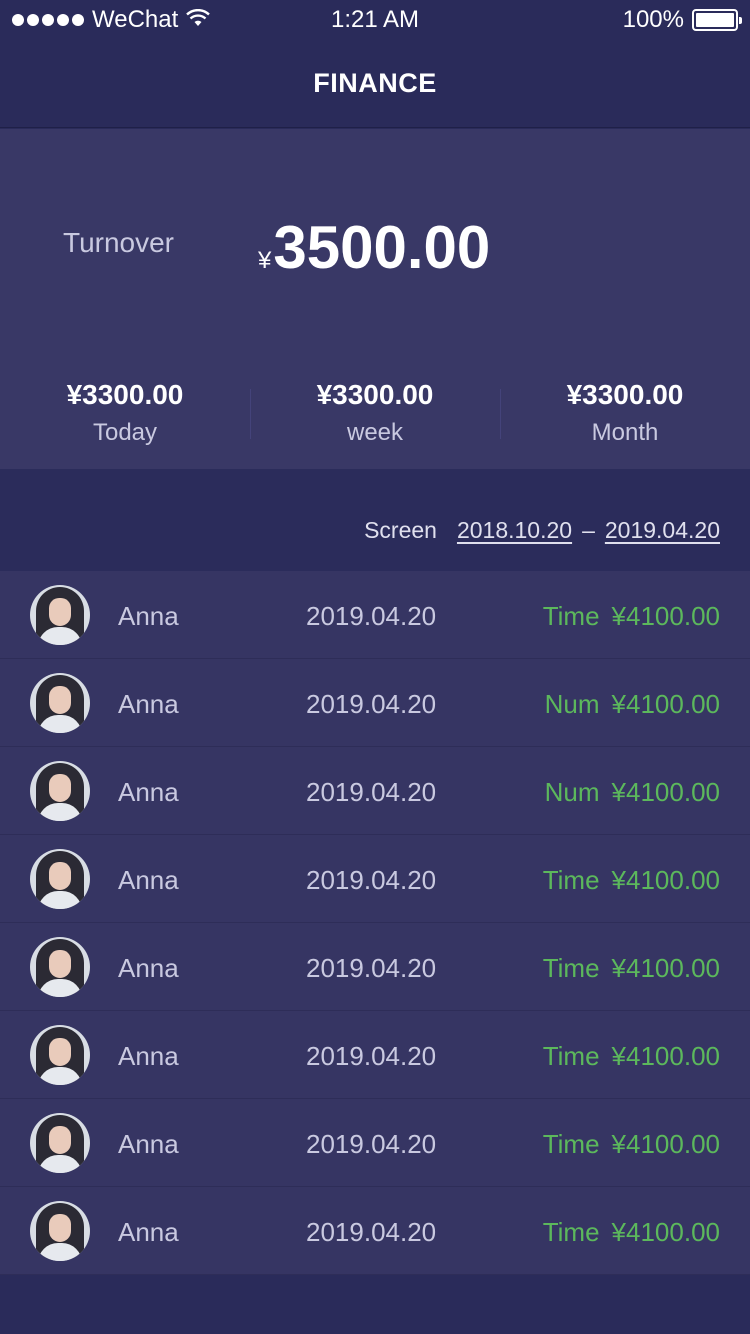 This screenshot has width=750, height=1334. What do you see at coordinates (375, 20) in the screenshot?
I see `status-bar: WeChat 1:21 AM 100%` at bounding box center [375, 20].